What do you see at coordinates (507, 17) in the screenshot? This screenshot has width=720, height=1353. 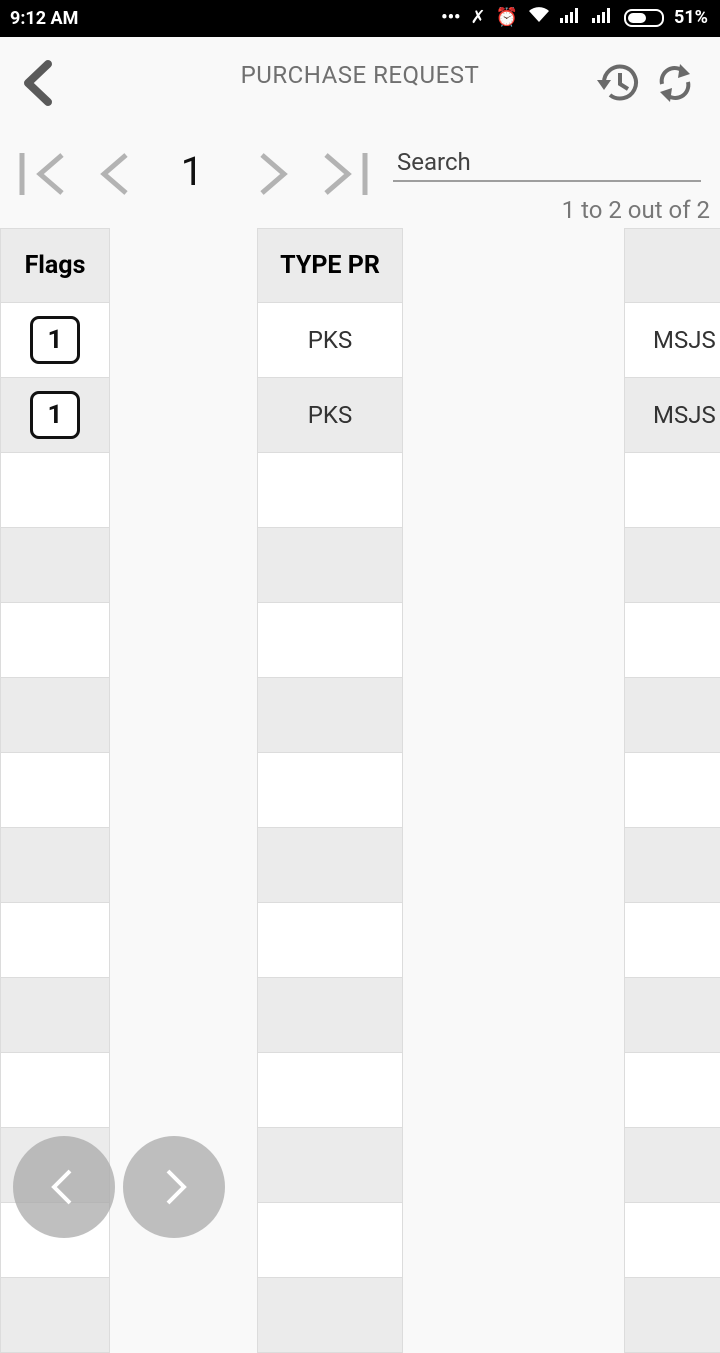 I see `alarm-icon: ⏰` at bounding box center [507, 17].